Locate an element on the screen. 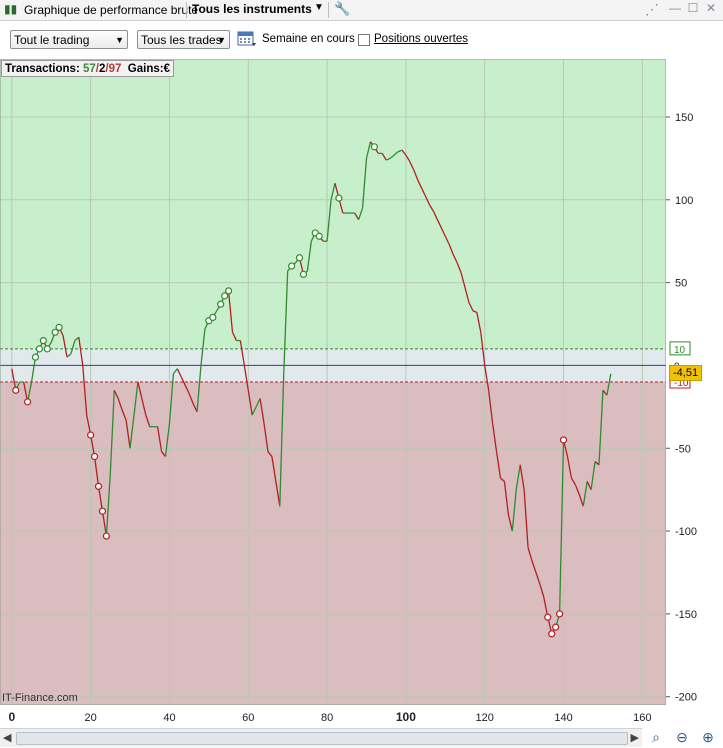 The width and height of the screenshot is (723, 748). x-tick-label: 140 is located at coordinates (563, 718).